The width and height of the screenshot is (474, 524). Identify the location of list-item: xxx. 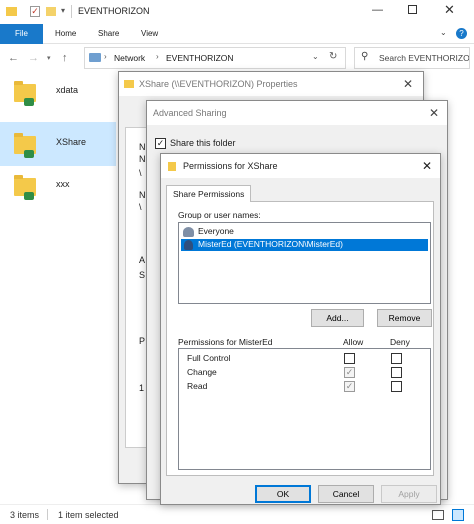
(58, 186).